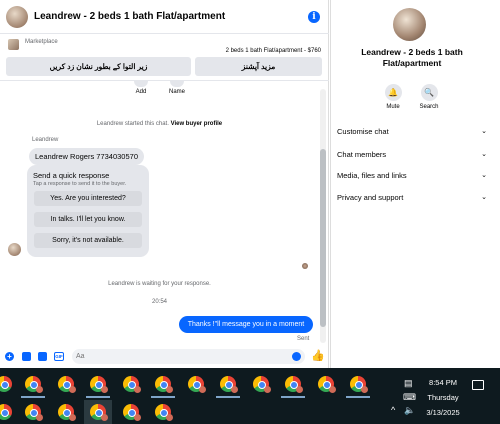  Describe the element at coordinates (393, 92) in the screenshot. I see `bell-icon: 🔔` at that location.